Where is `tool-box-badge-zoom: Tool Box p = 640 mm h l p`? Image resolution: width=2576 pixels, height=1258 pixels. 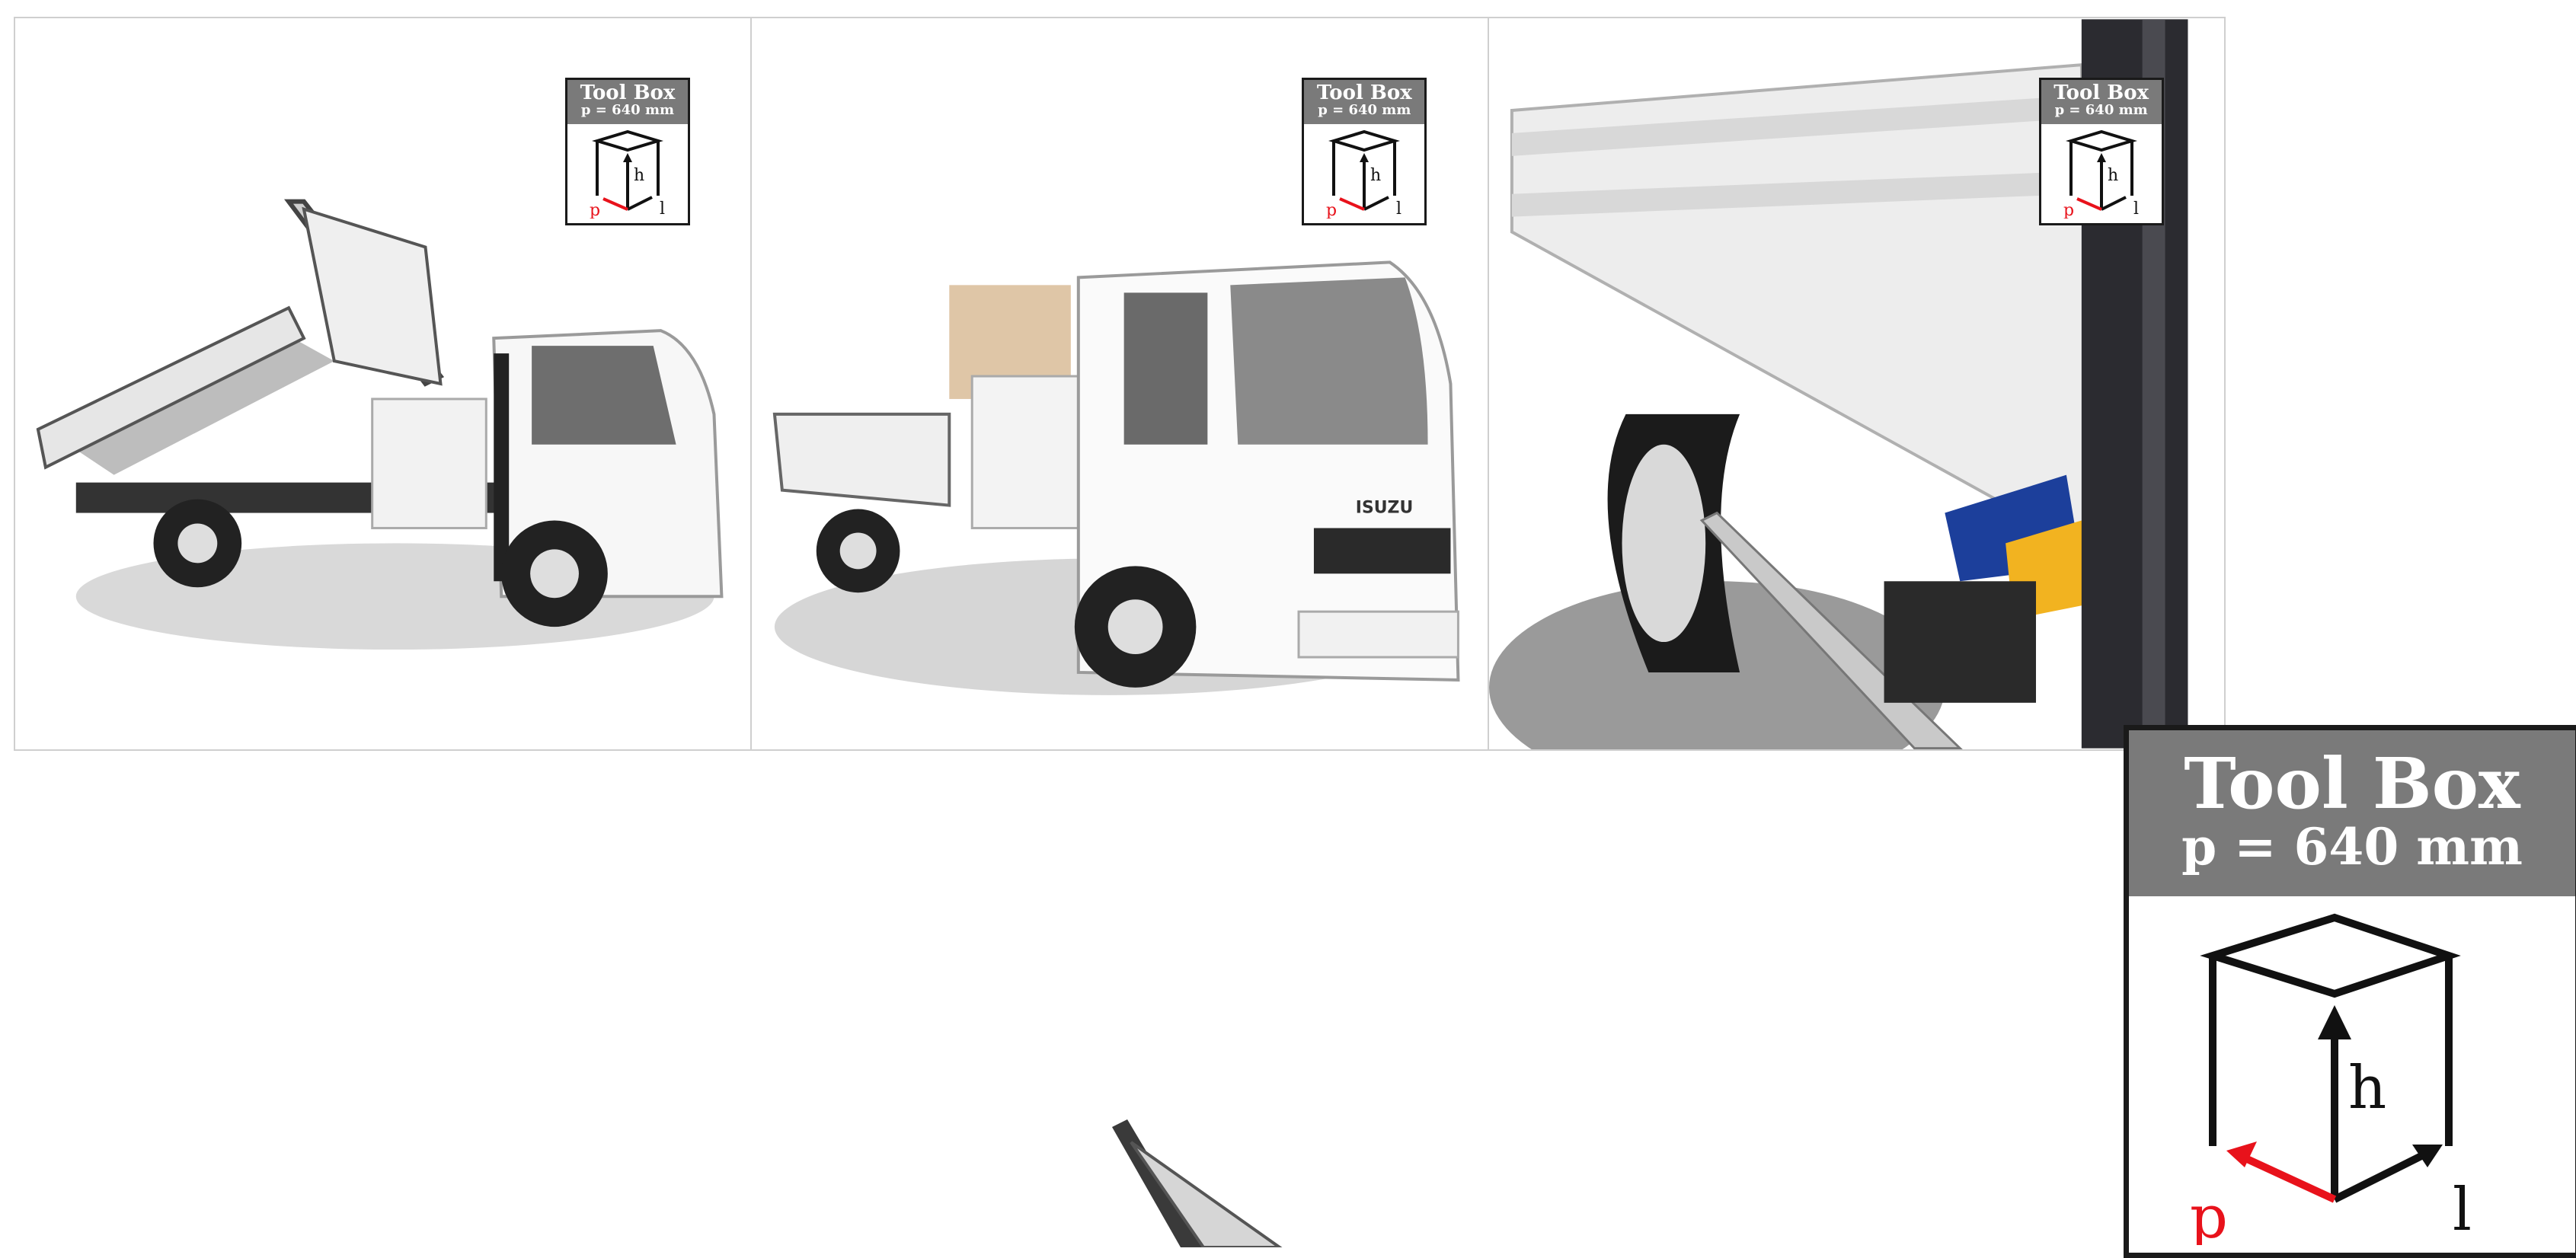
tool-box-badge-zoom: Tool Box p = 640 mm h l p is located at coordinates (2350, 991).